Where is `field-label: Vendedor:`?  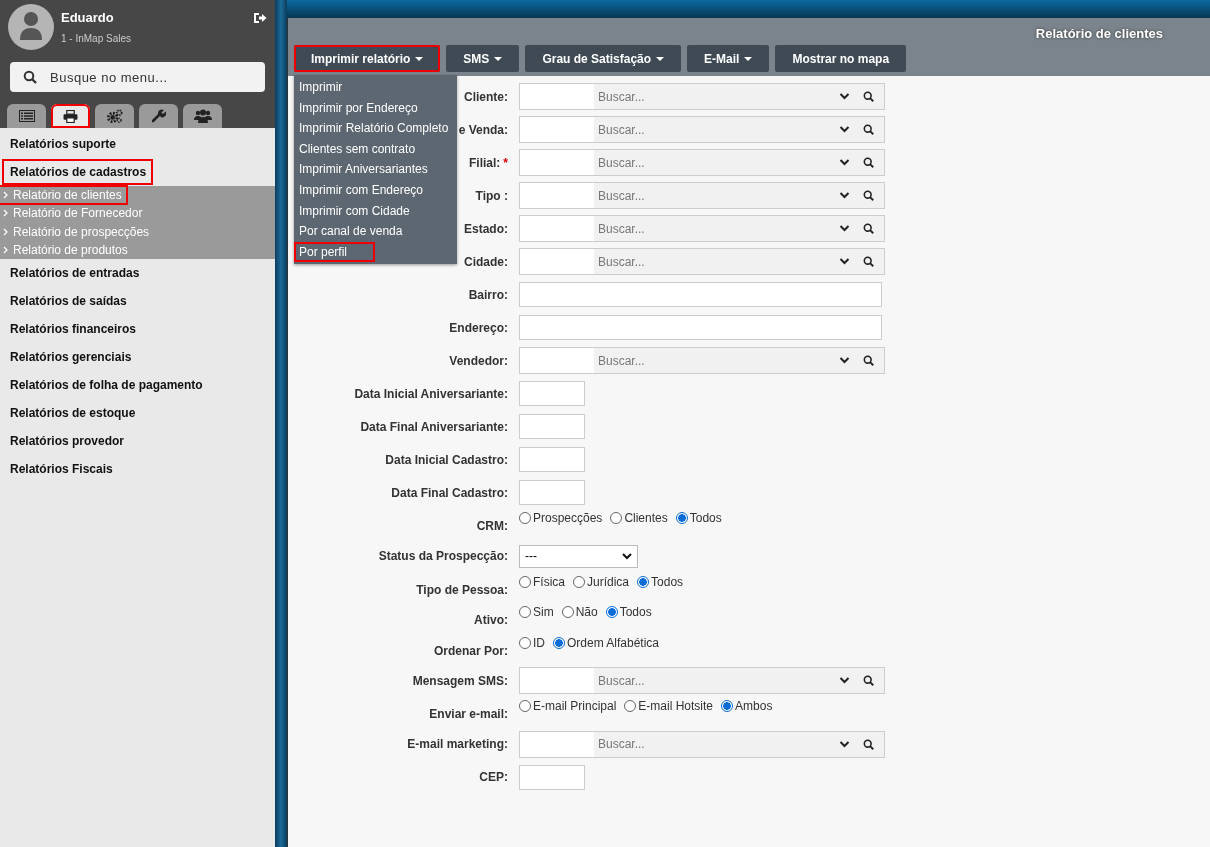 field-label: Vendedor: is located at coordinates (478, 360).